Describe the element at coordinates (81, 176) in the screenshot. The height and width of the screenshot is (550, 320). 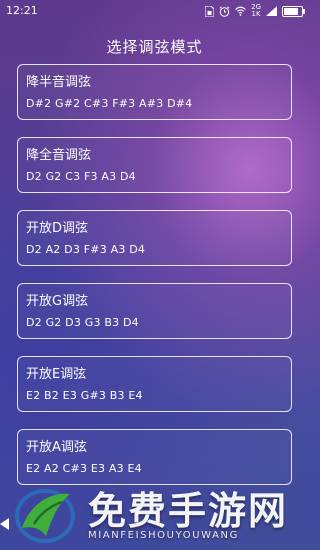
I see `mode-notes: D2 G2 C3 F3 A3 D4` at that location.